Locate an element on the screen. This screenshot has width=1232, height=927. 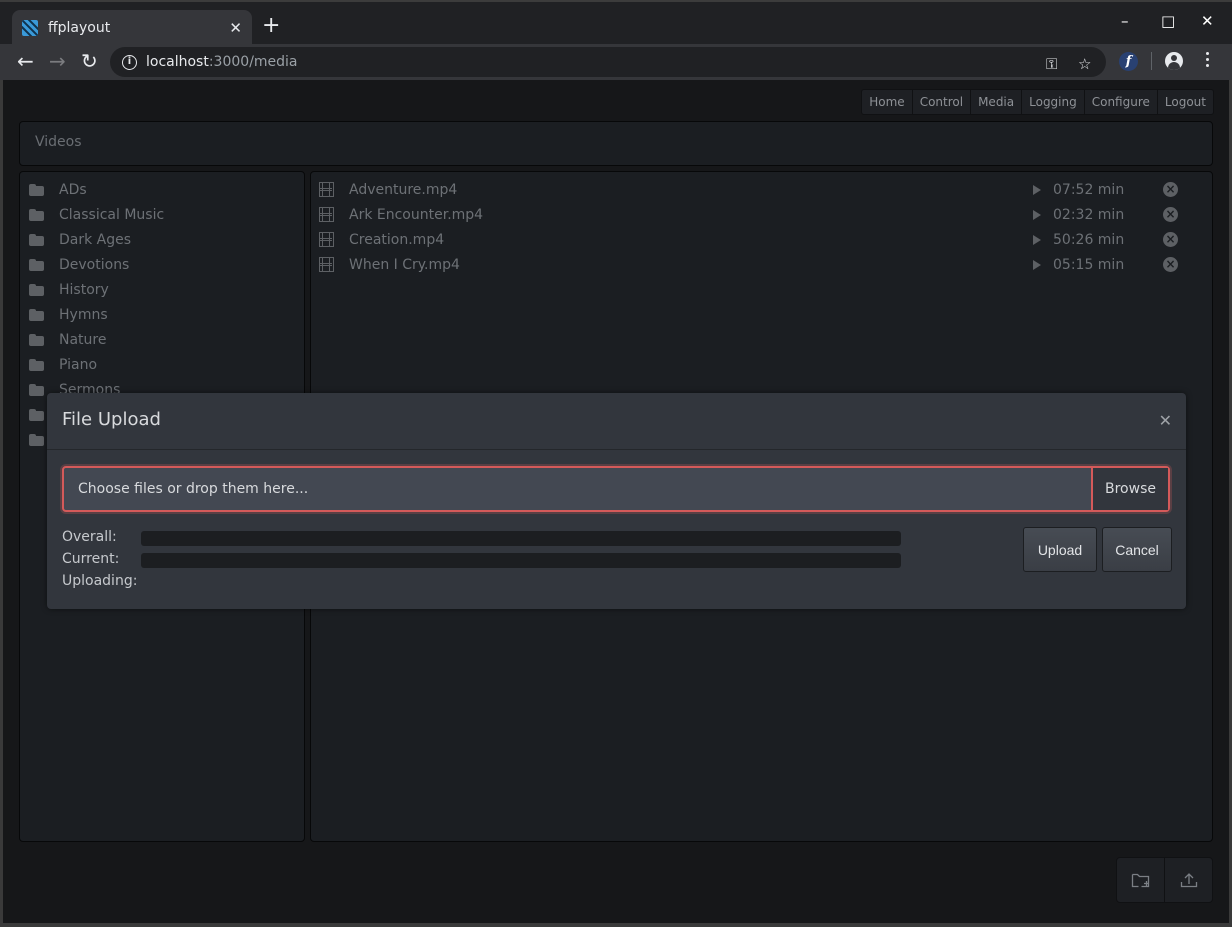
ffplayout-favicon-icon is located at coordinates (30, 28).